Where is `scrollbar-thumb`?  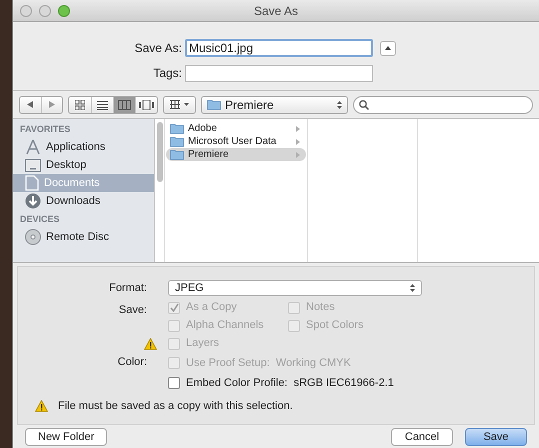 scrollbar-thumb is located at coordinates (159, 152).